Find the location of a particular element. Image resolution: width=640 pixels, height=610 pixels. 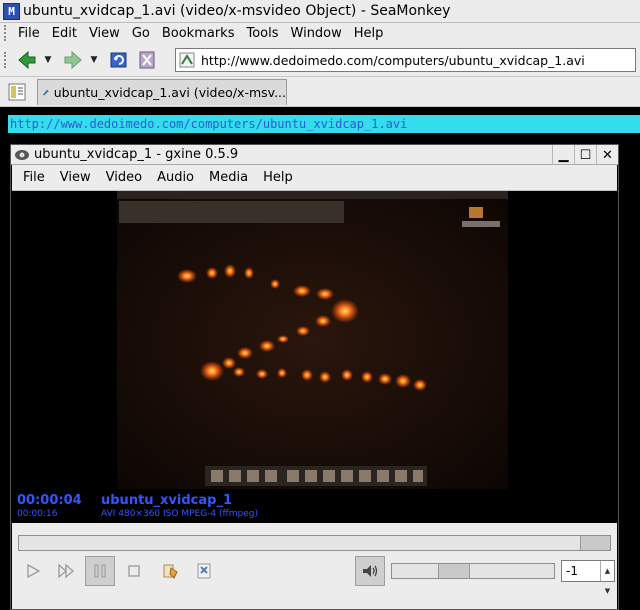

tools-icon is located at coordinates (204, 571).